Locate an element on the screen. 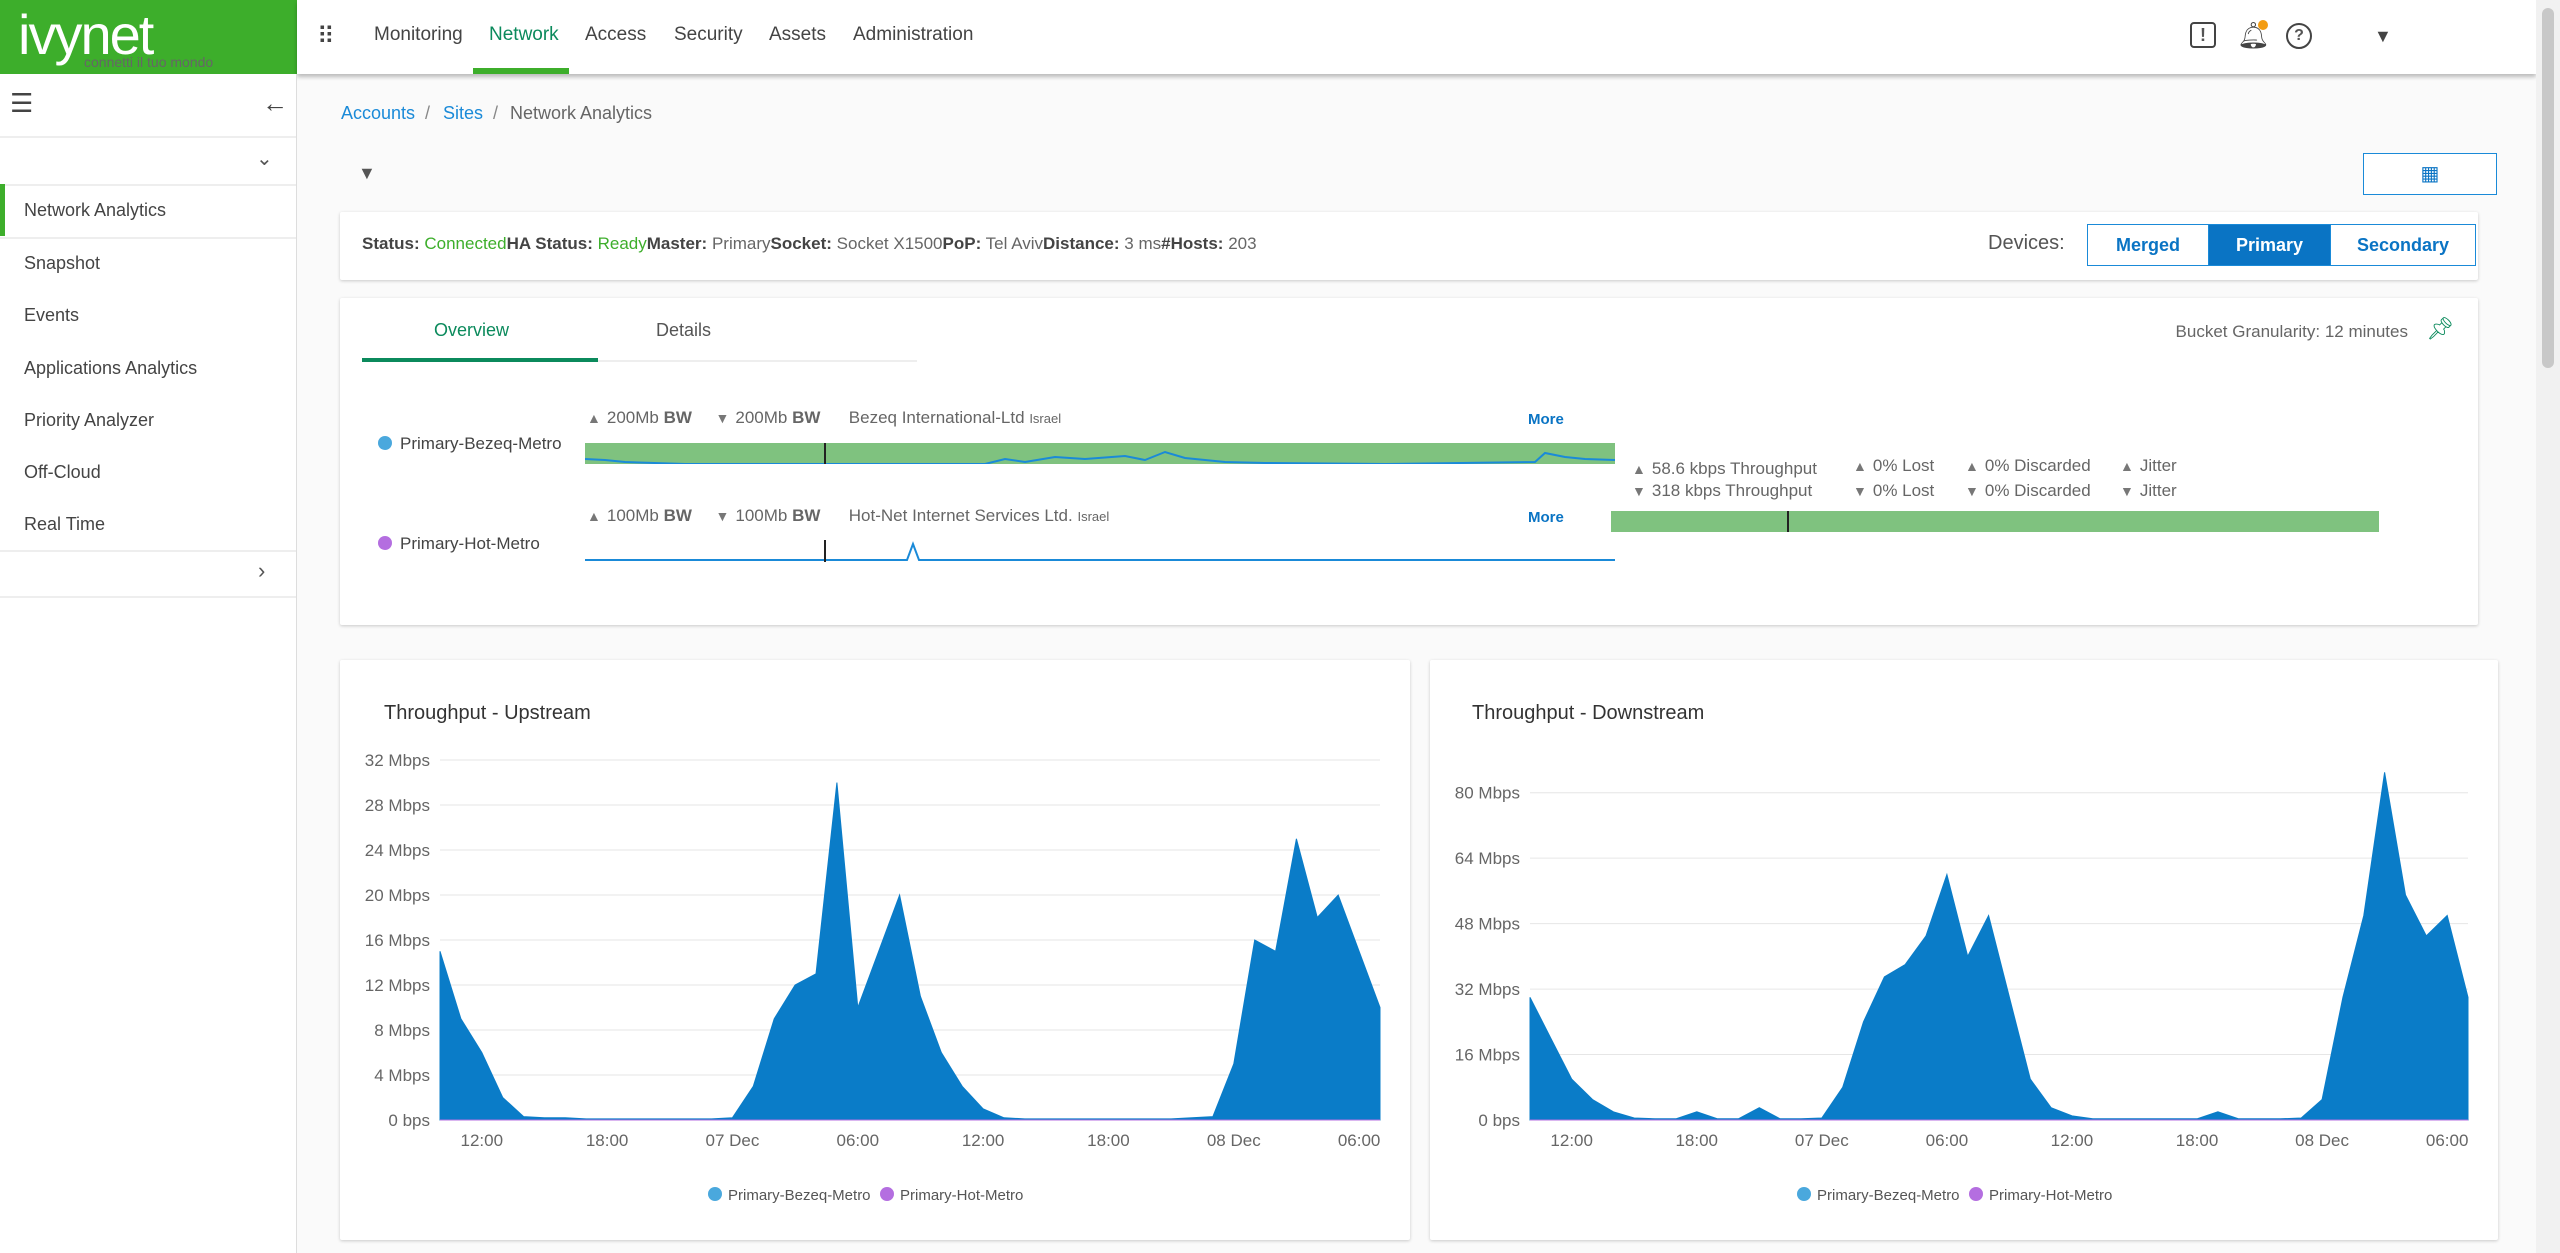  sidebar-item-network-analytics: Network Analytics is located at coordinates (148, 210).